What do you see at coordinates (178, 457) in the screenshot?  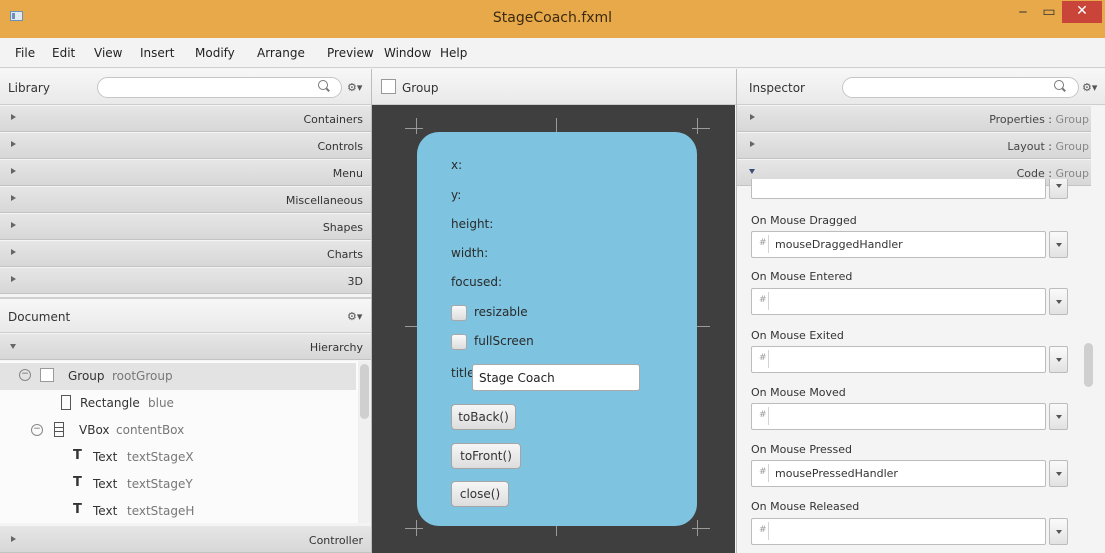 I see `tree-row: T Text textStageX` at bounding box center [178, 457].